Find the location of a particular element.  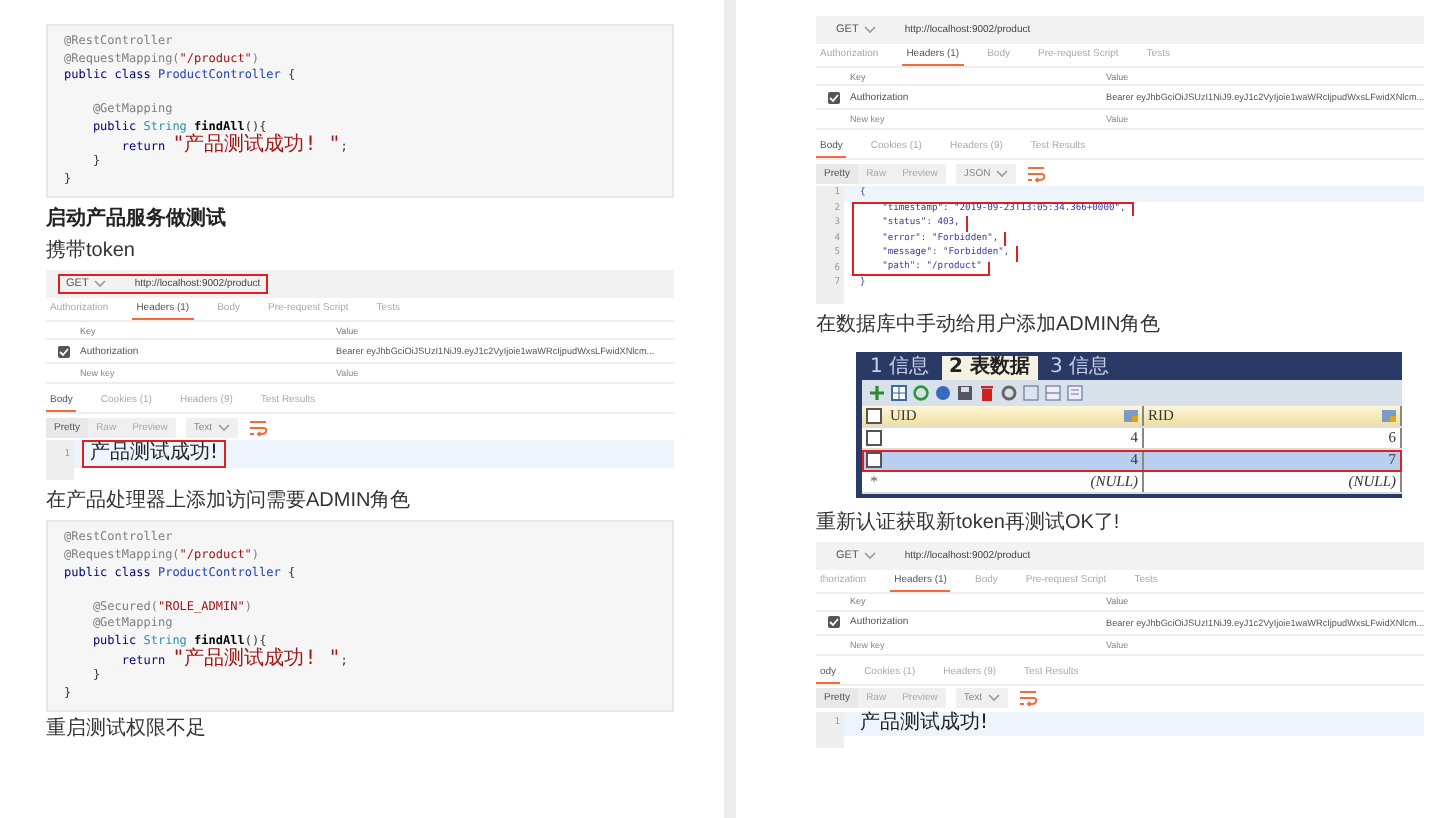

grid-icon is located at coordinates (899, 392).